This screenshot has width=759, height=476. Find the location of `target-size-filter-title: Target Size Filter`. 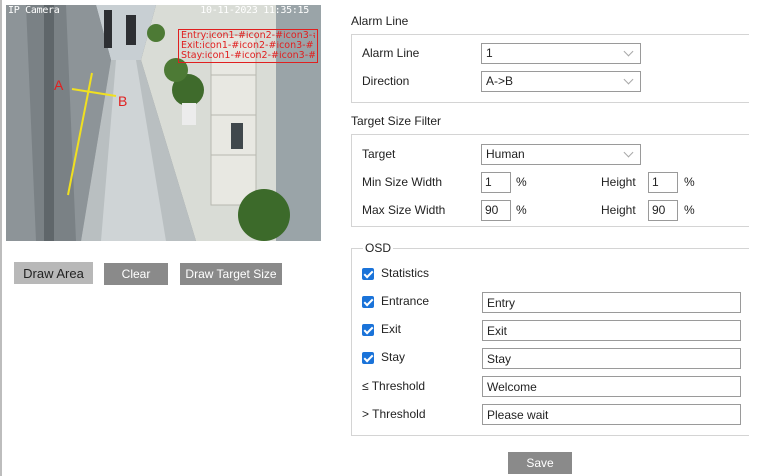

target-size-filter-title: Target Size Filter is located at coordinates (396, 121).